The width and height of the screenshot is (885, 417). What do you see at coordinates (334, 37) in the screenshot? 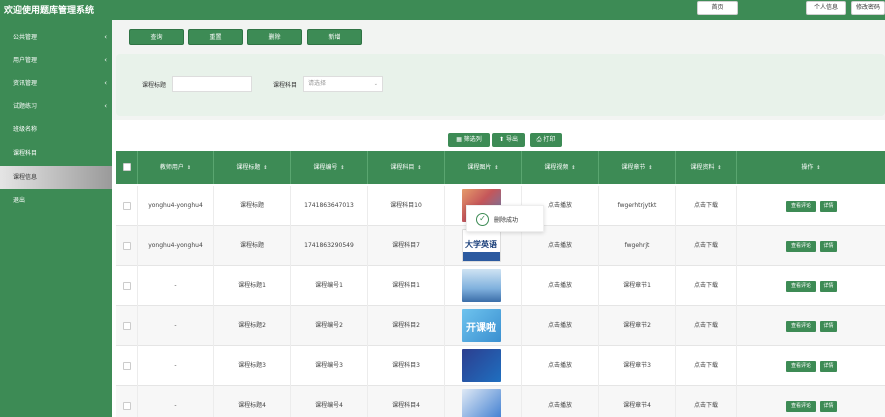
I see `add-button: 新增` at bounding box center [334, 37].